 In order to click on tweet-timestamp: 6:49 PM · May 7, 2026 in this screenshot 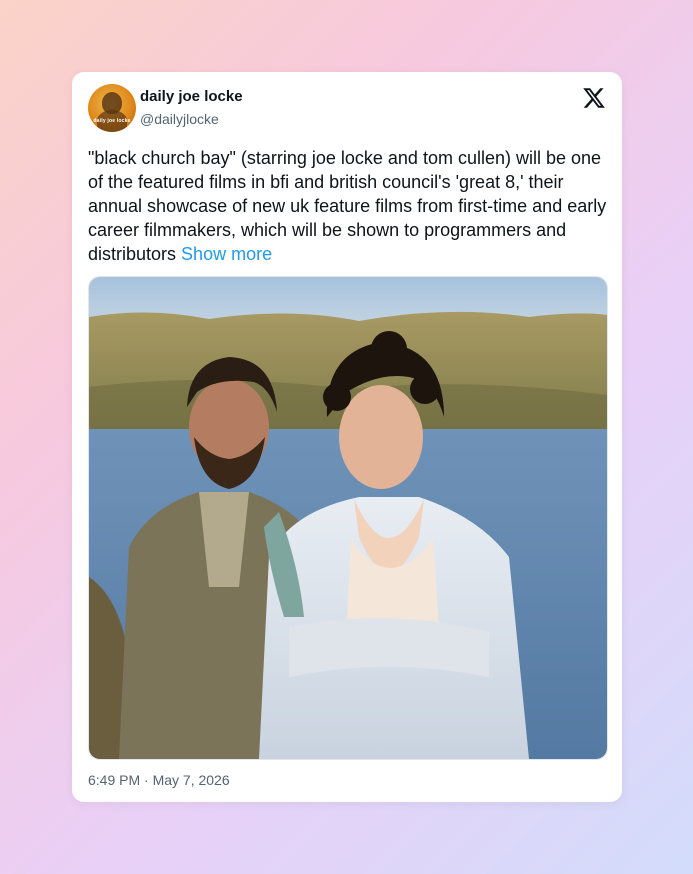, I will do `click(159, 780)`.